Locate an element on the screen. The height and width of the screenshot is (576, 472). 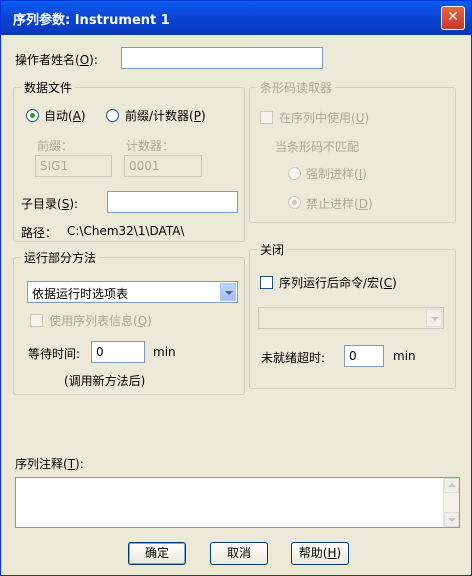
operator-name-input is located at coordinates (222, 58).